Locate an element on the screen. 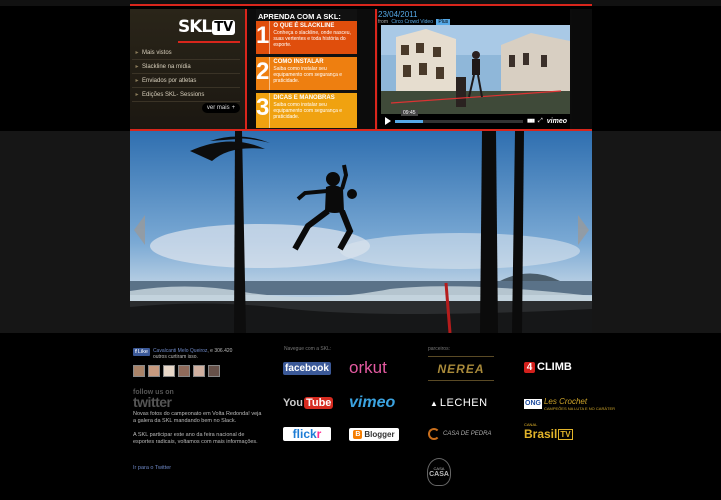 This screenshot has width=721, height=500. casa-de-pedra-label: CASA DE PEDRA is located at coordinates (467, 434).